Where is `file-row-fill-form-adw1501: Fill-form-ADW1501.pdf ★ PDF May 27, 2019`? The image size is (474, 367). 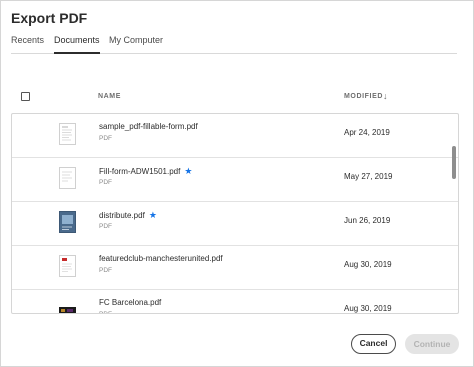
file-row-fill-form-adw1501: Fill-form-ADW1501.pdf ★ PDF May 27, 2019 is located at coordinates (235, 180).